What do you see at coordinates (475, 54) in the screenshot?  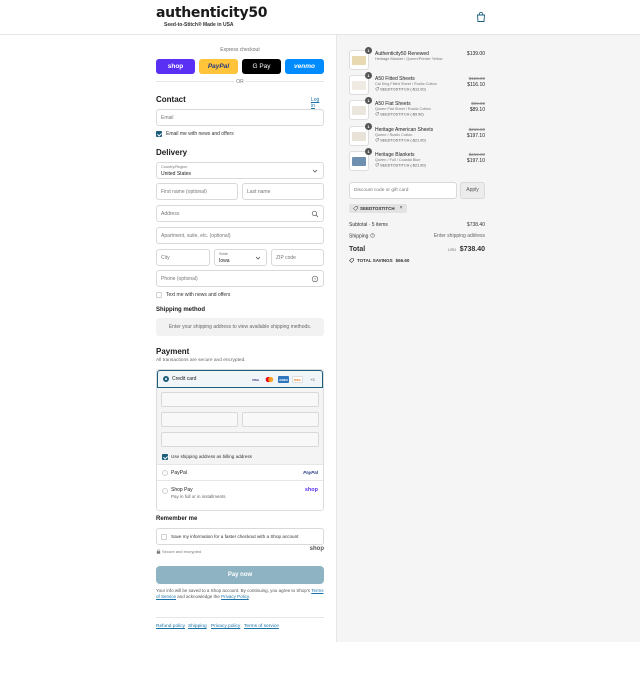 I see `product-price: $139.00` at bounding box center [475, 54].